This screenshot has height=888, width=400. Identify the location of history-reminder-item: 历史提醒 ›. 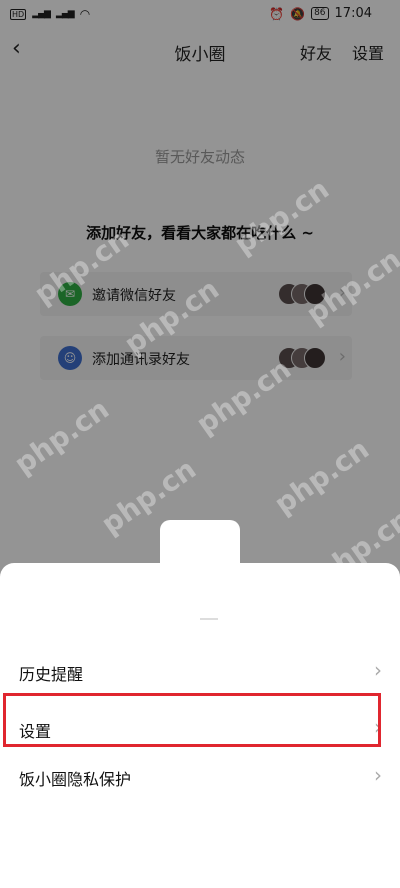
(200, 671).